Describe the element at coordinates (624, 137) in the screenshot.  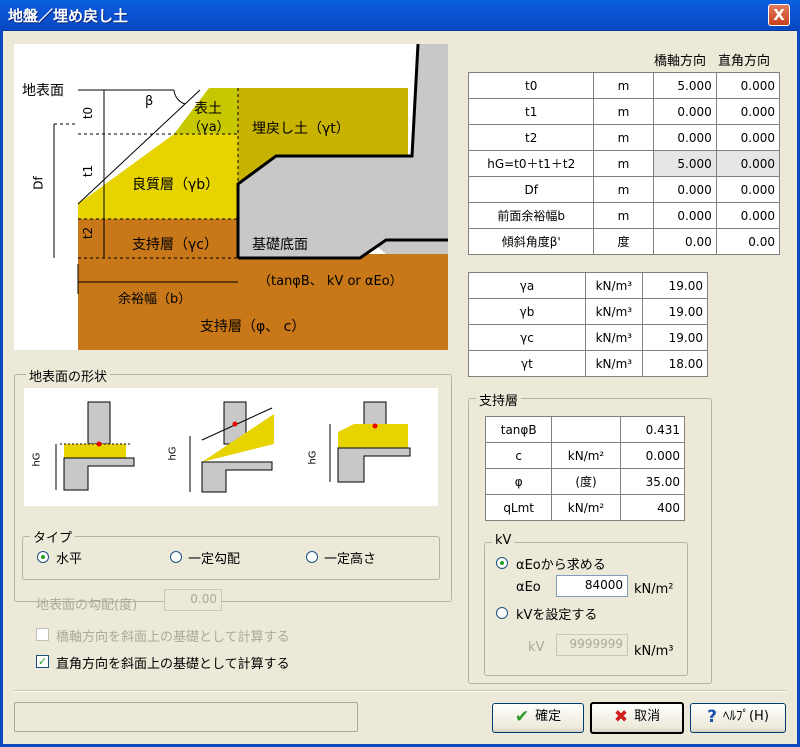
I see `dims-row: t2 m 0.000 0.000` at that location.